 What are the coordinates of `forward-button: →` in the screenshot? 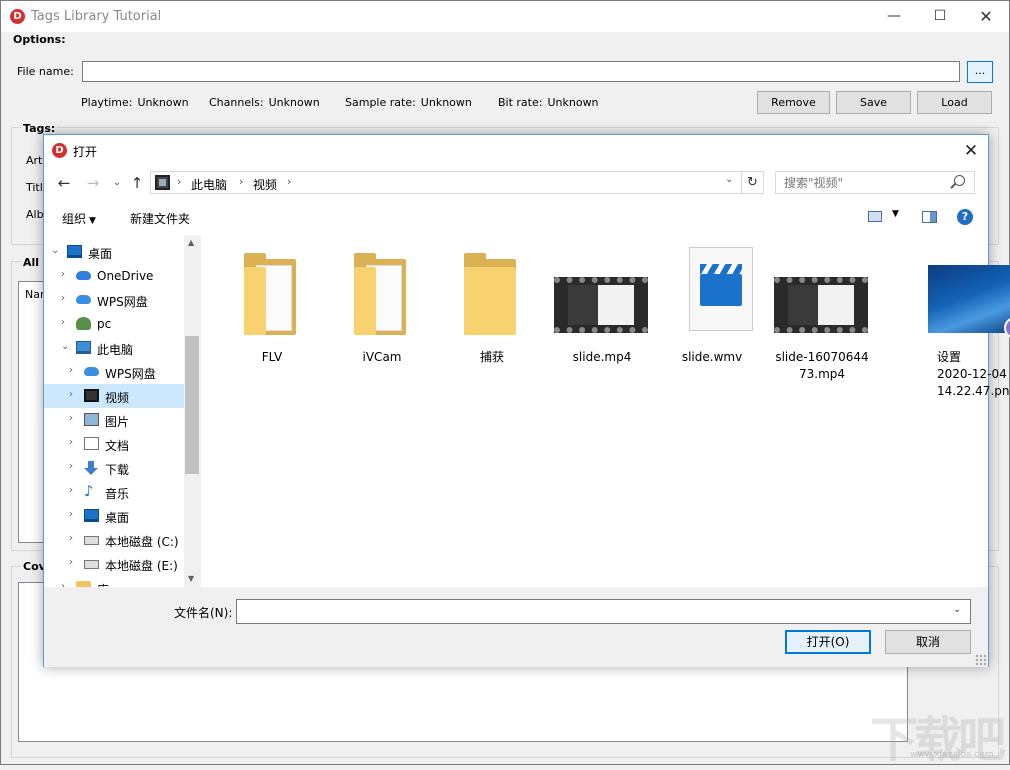 It's located at (93, 183).